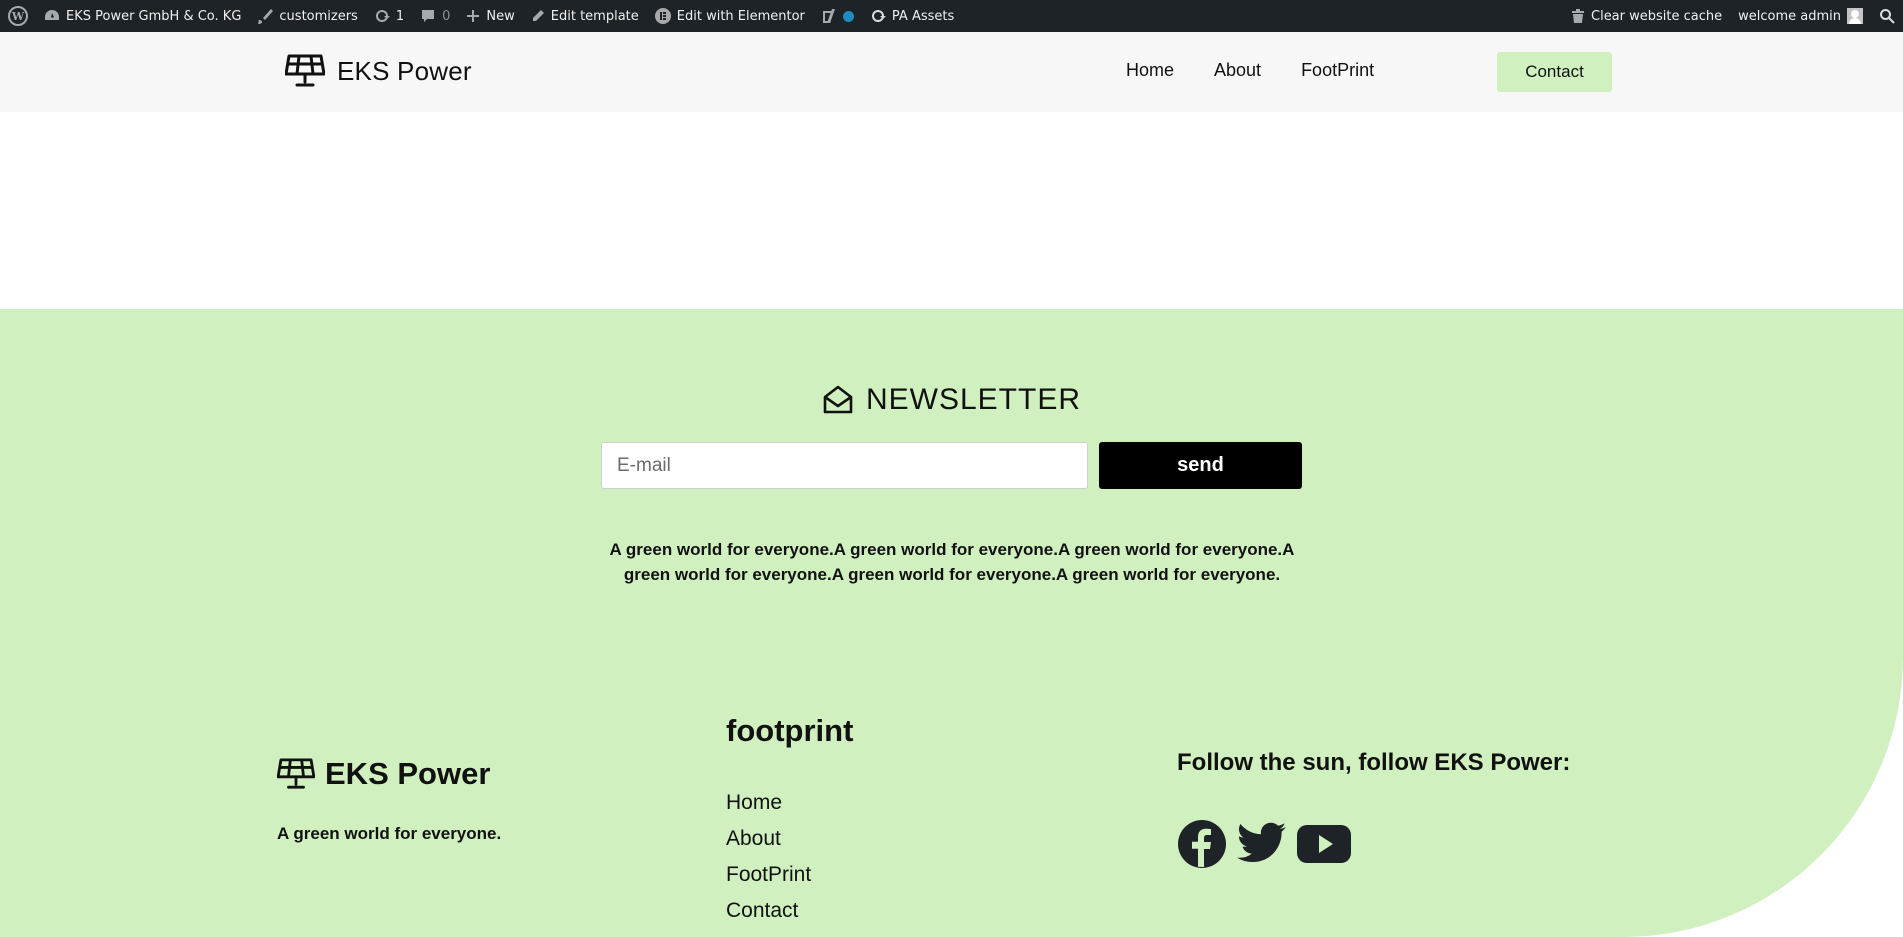 Image resolution: width=1903 pixels, height=937 pixels. I want to click on comments-count: 0, so click(446, 16).